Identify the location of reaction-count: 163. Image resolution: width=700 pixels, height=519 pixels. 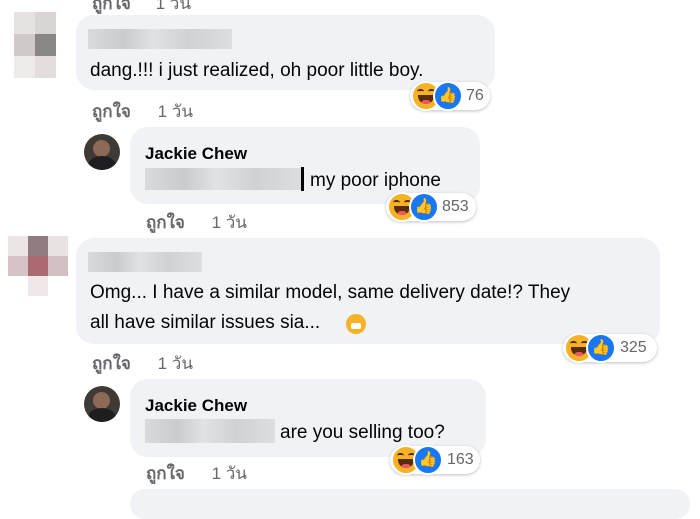
(460, 459).